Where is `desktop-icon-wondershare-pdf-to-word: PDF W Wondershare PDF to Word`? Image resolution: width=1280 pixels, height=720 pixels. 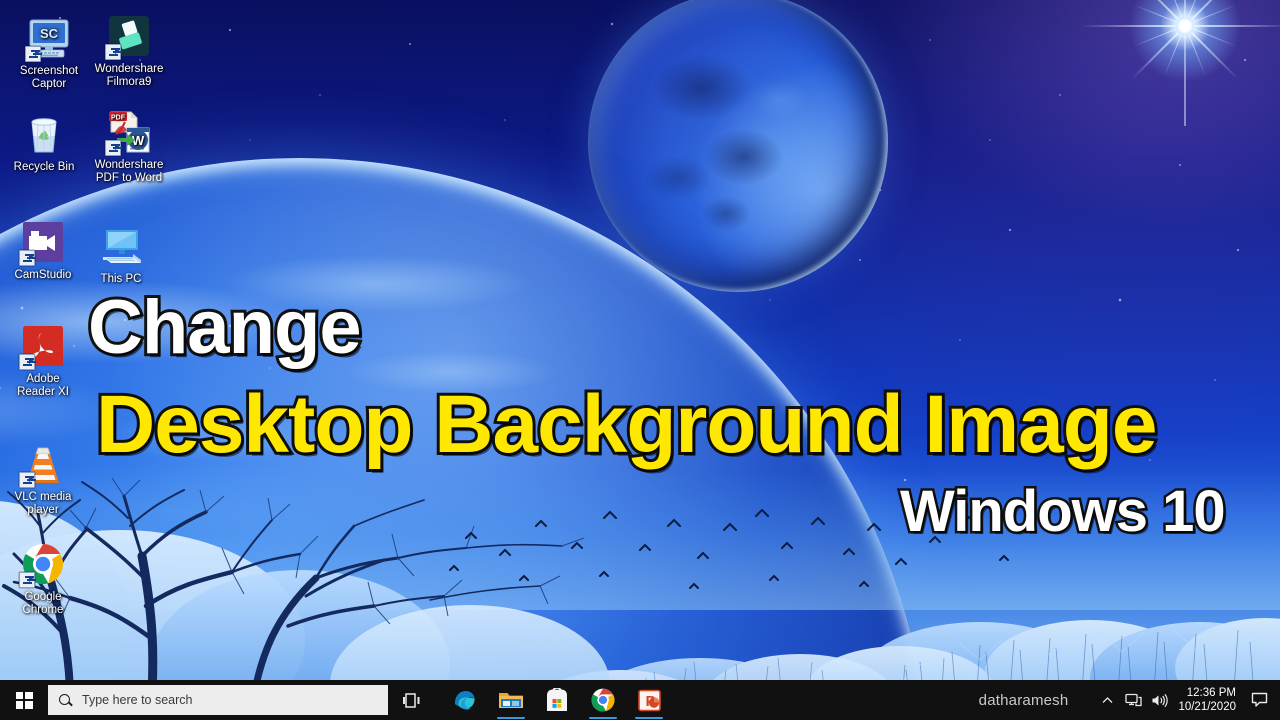
desktop-icon-wondershare-pdf-to-word: PDF W Wondershare PDF to Word is located at coordinates (129, 146).